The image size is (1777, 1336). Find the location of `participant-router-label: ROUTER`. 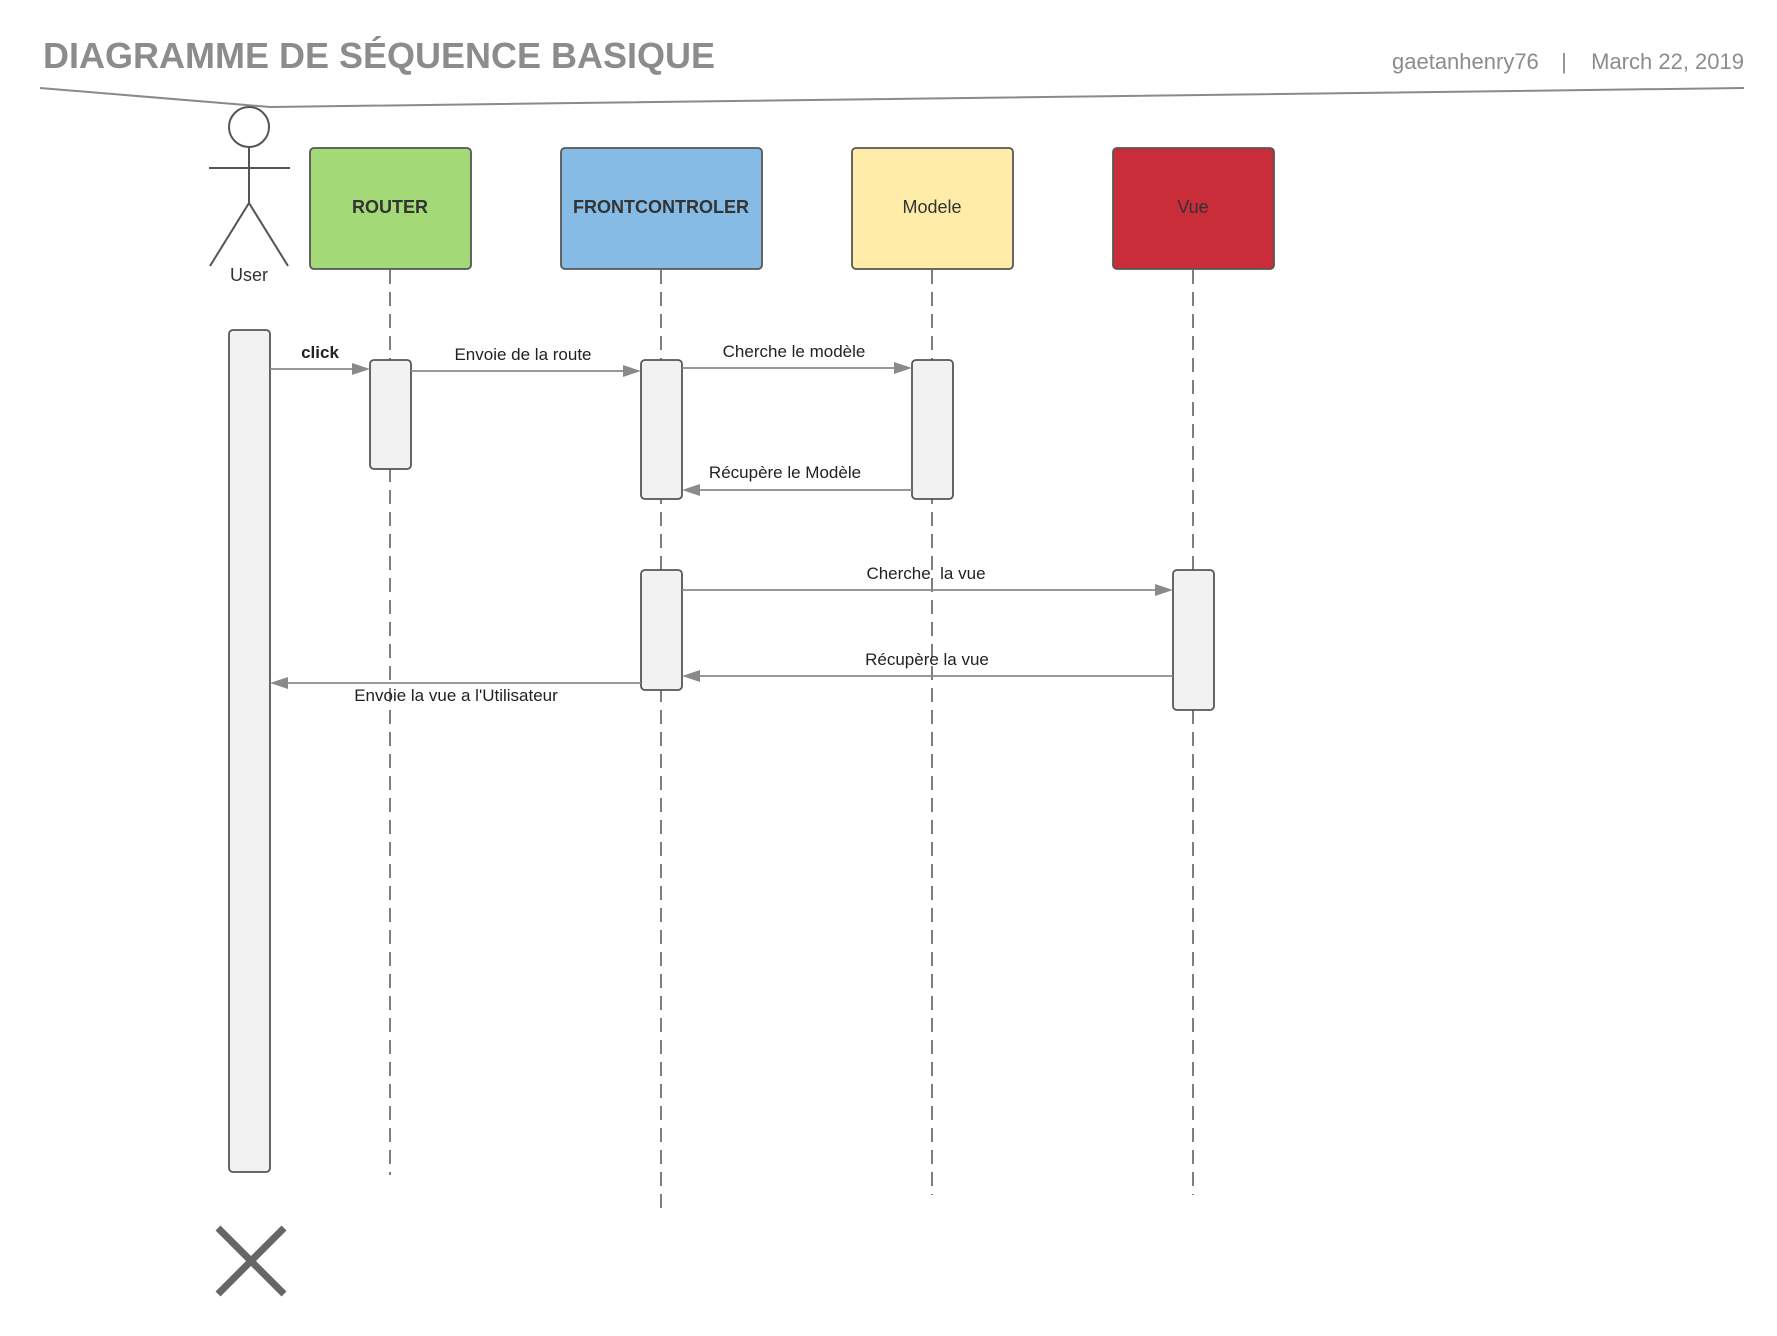

participant-router-label: ROUTER is located at coordinates (390, 207).